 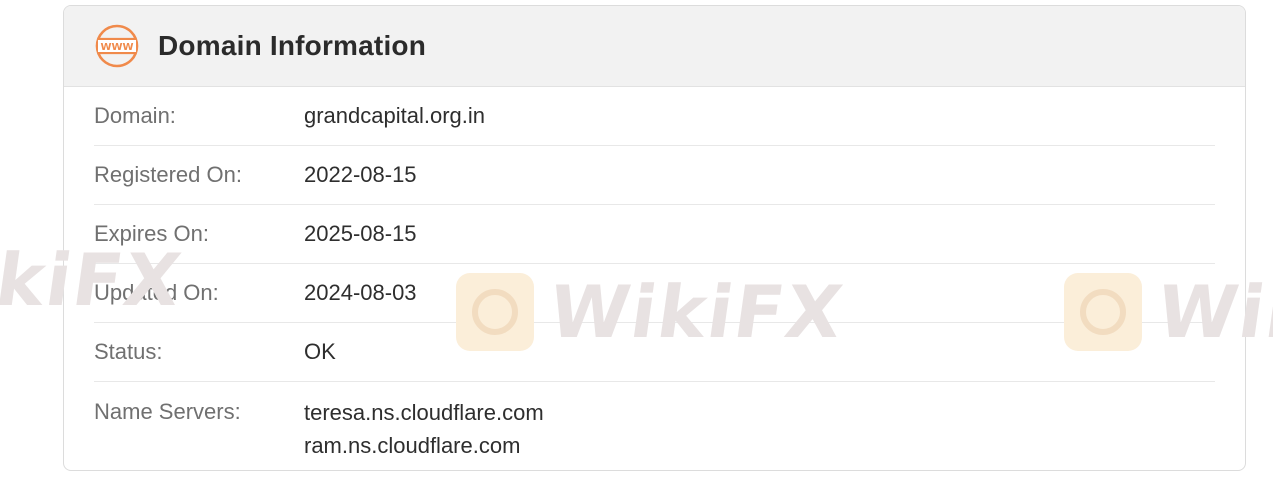 I want to click on info-row-expires-on: Expires On: 2025-08-15, so click(x=654, y=234).